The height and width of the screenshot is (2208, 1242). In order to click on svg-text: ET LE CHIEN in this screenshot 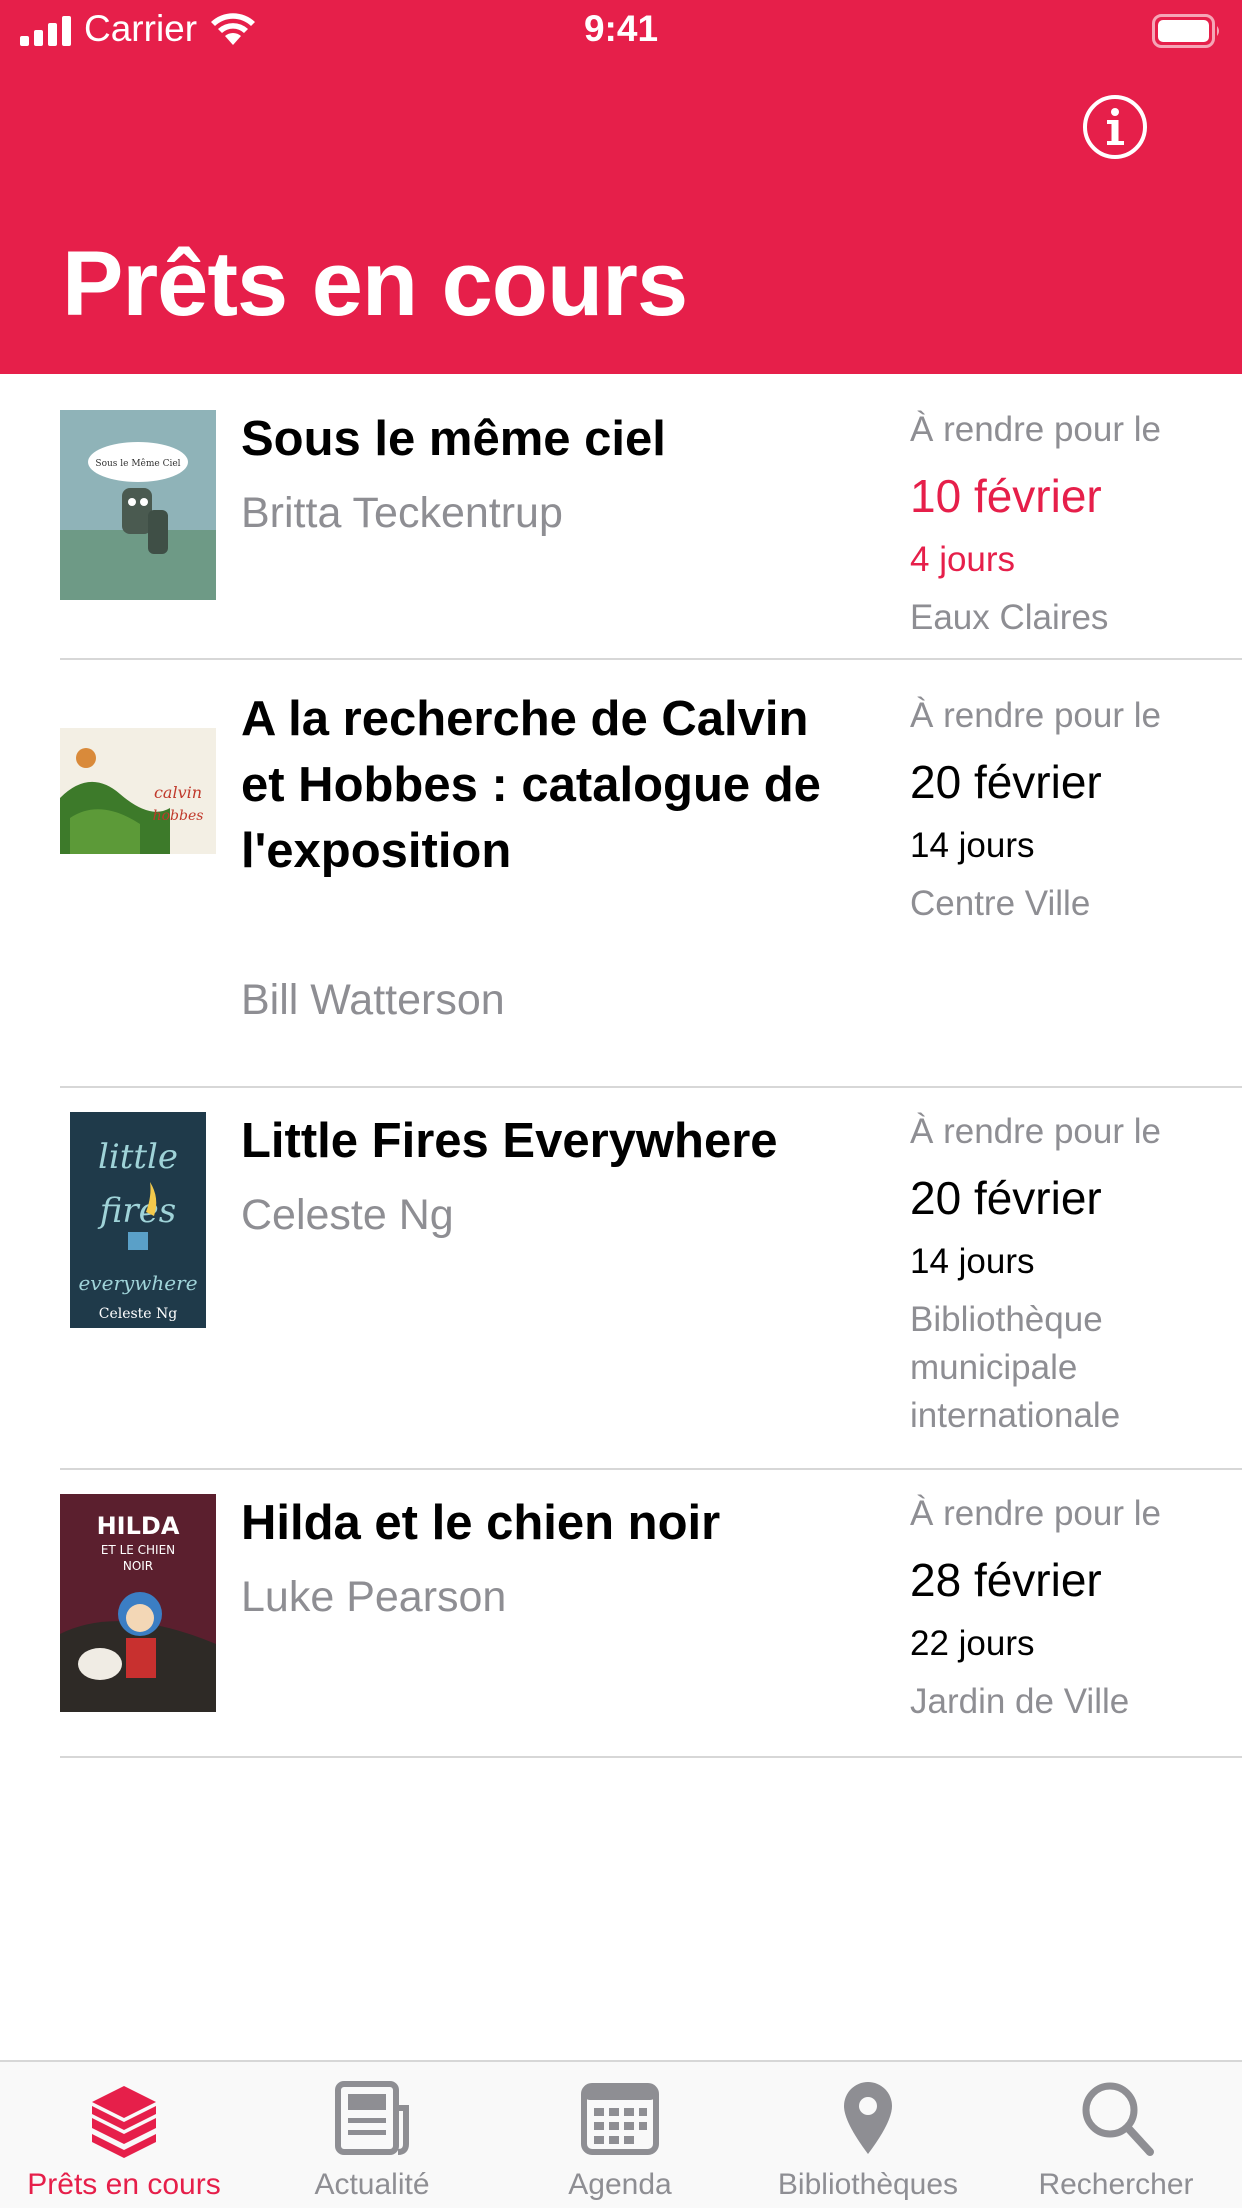, I will do `click(138, 1550)`.